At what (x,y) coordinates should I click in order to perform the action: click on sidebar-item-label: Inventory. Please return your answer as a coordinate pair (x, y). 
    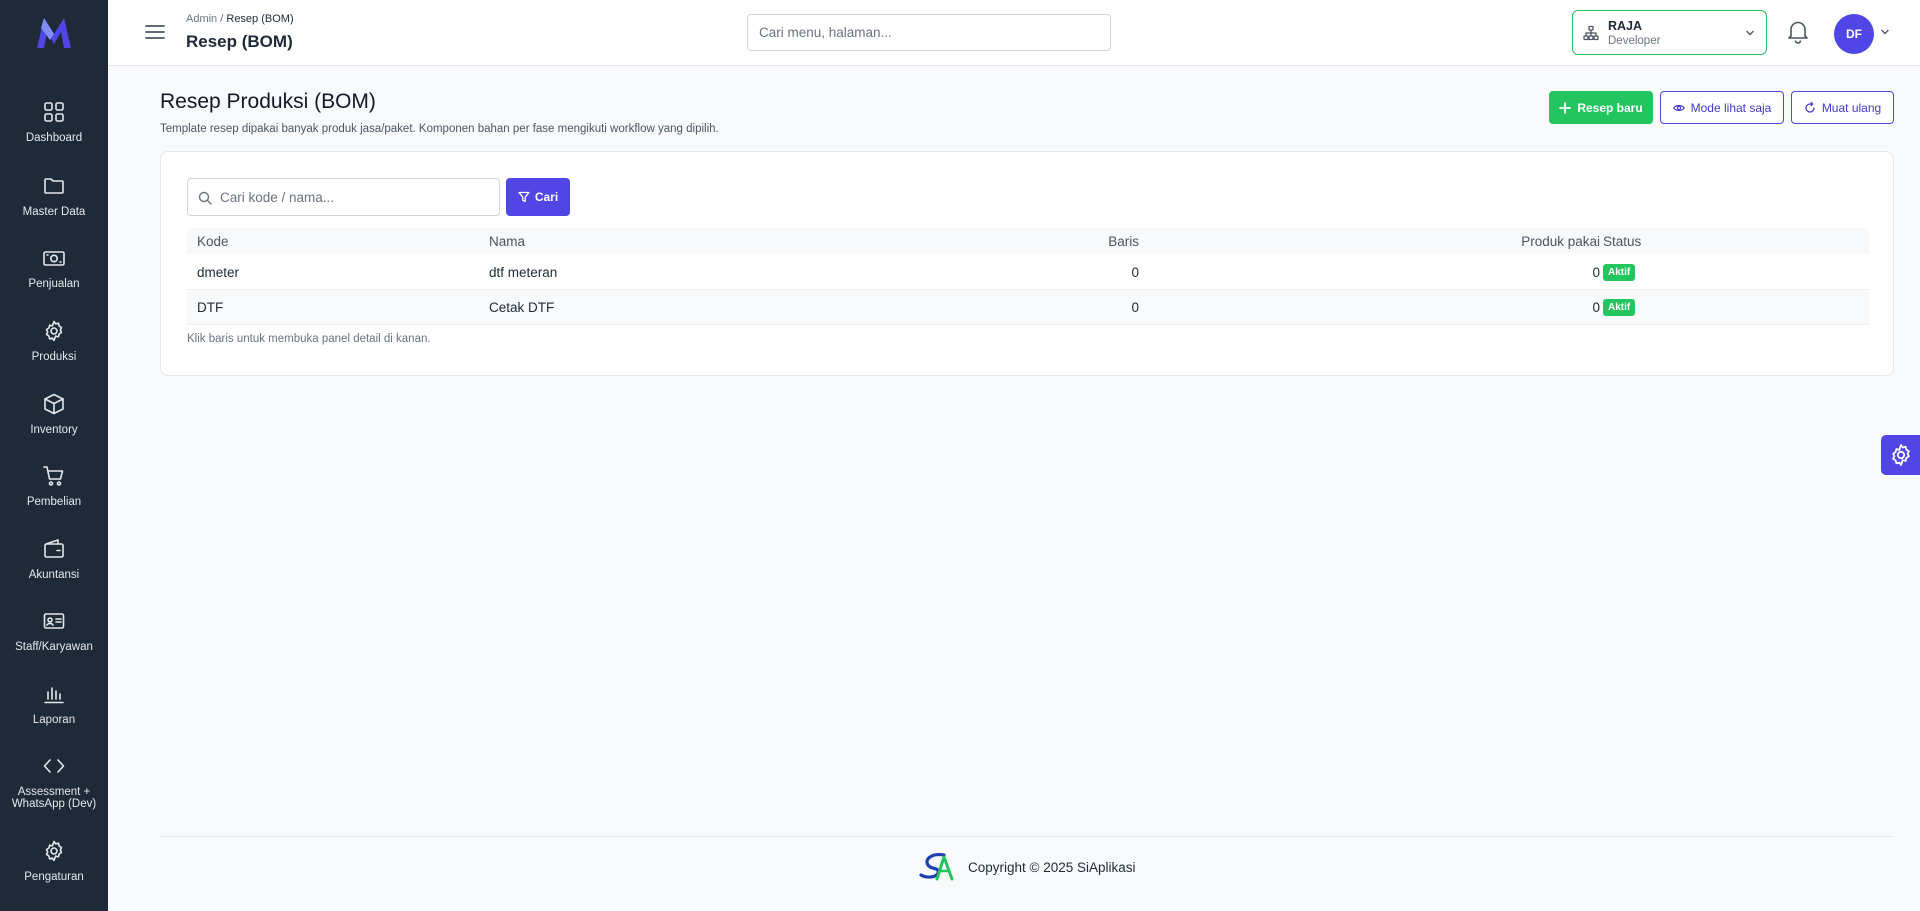
    Looking at the image, I should click on (54, 430).